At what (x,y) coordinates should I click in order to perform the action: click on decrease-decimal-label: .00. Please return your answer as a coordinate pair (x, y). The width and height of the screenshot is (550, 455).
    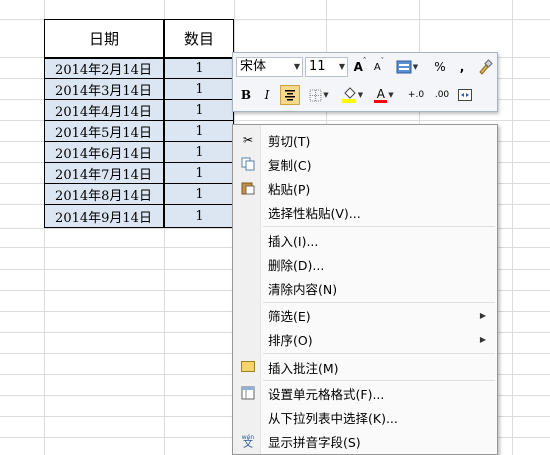
    Looking at the image, I should click on (442, 95).